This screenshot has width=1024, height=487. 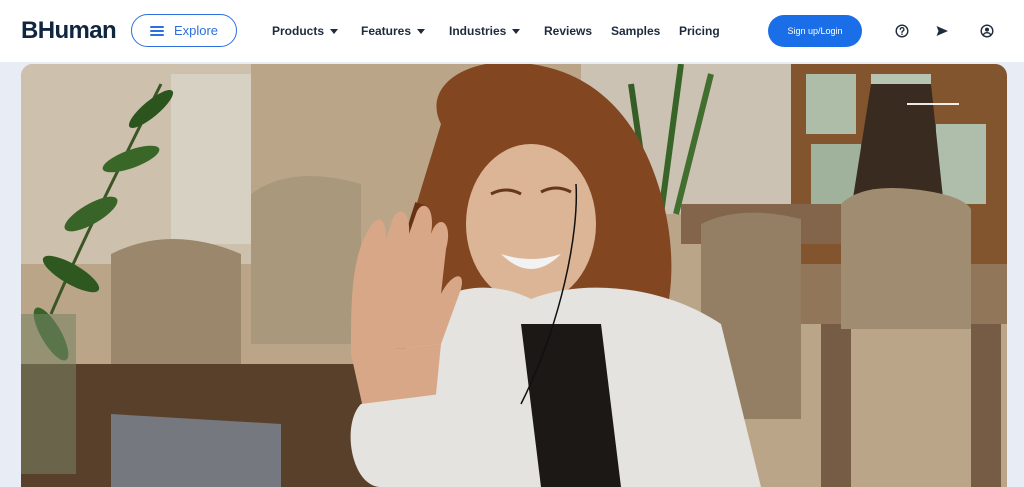 I want to click on help-circle-icon, so click(x=902, y=31).